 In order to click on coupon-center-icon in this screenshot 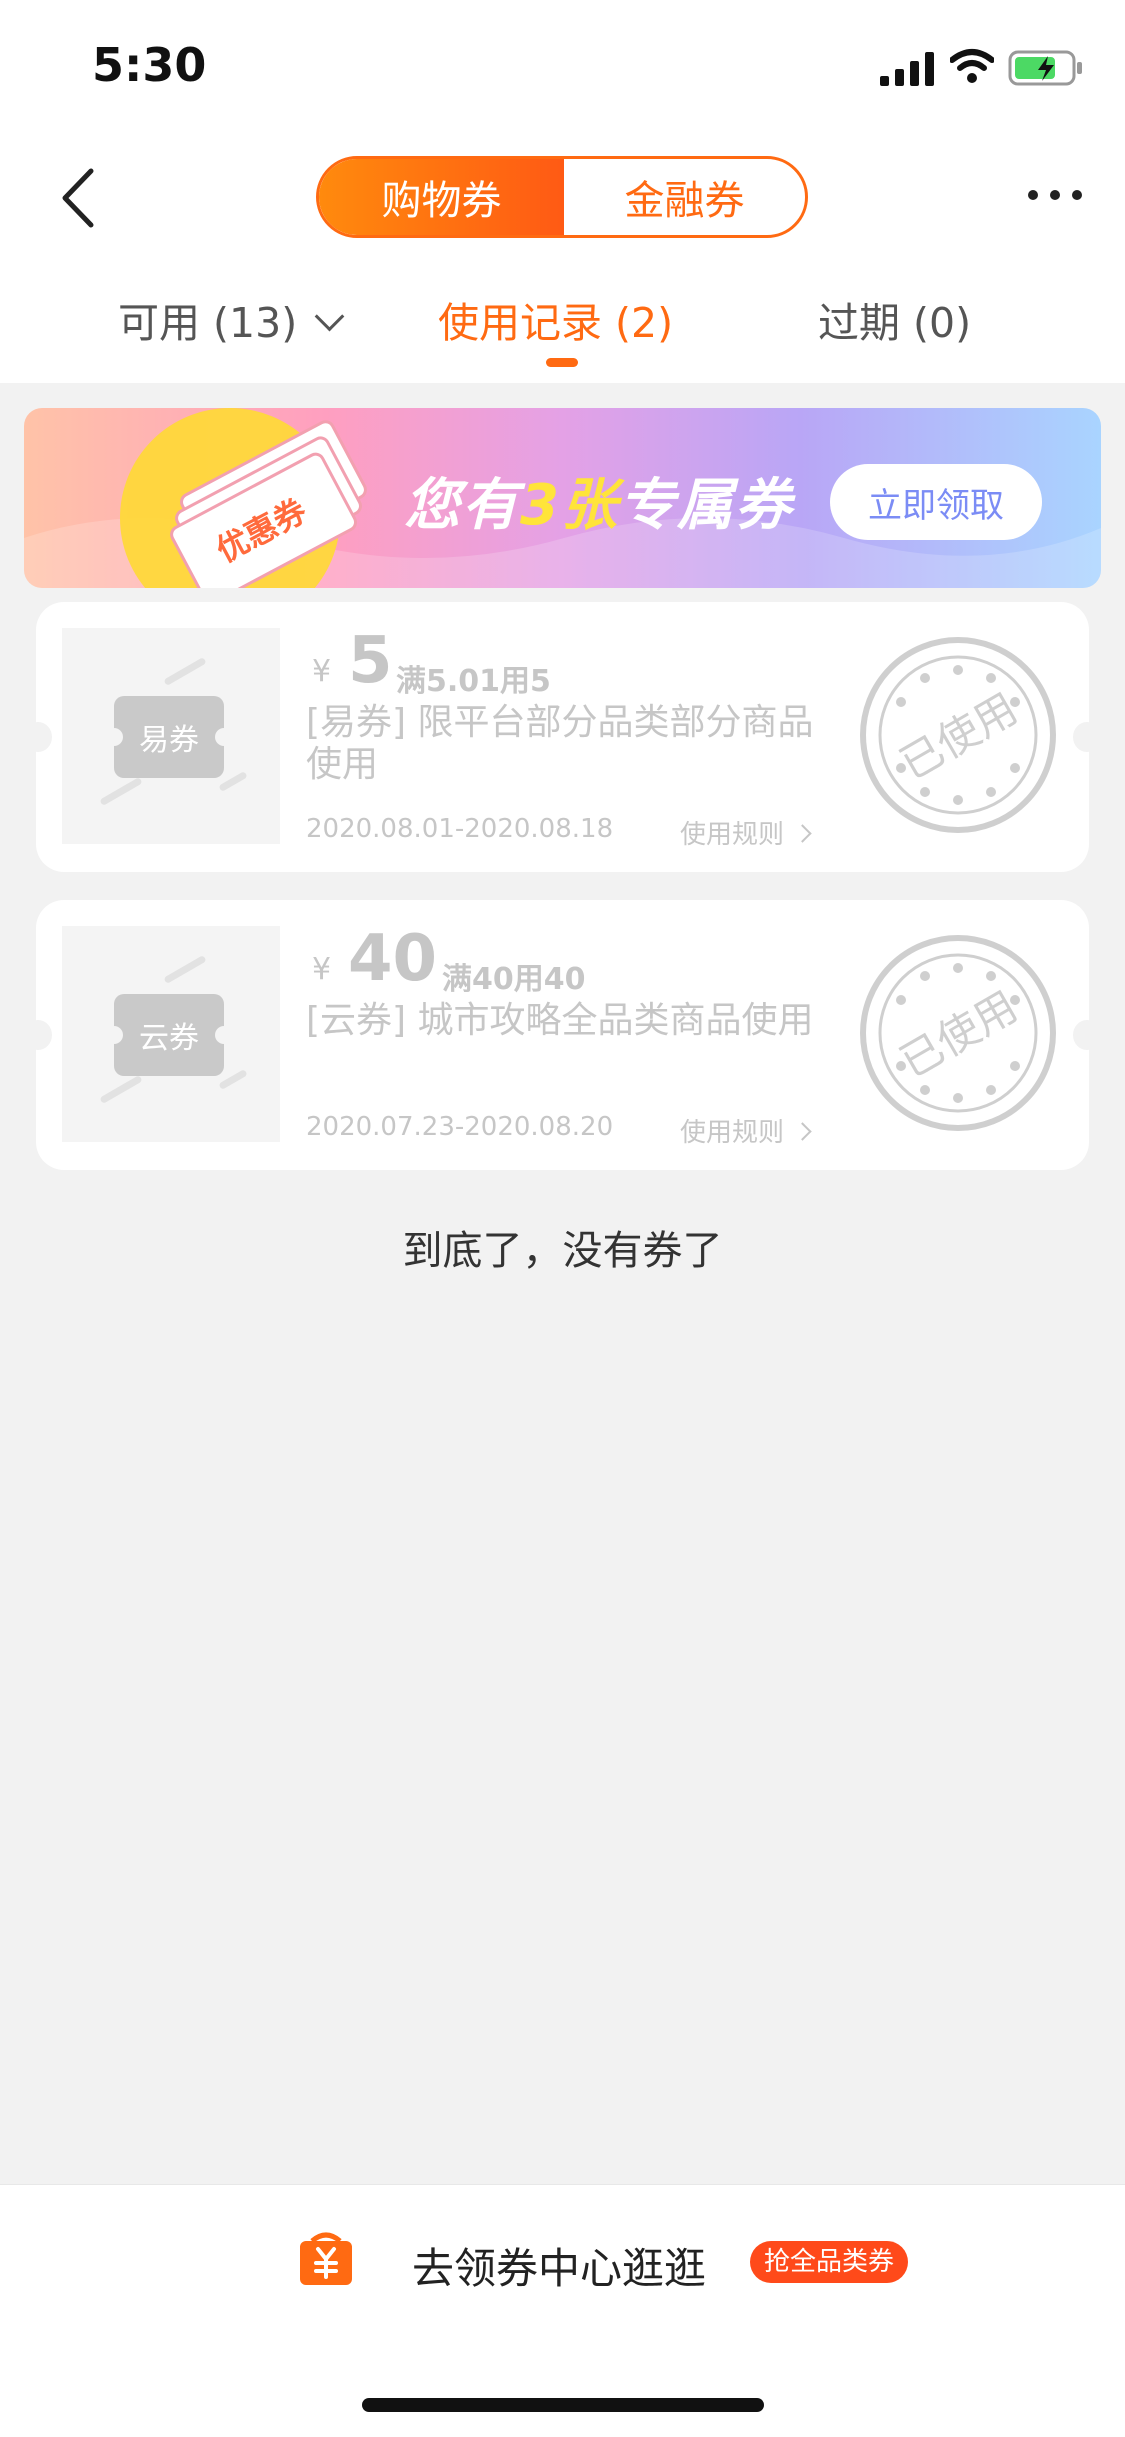, I will do `click(326, 2259)`.